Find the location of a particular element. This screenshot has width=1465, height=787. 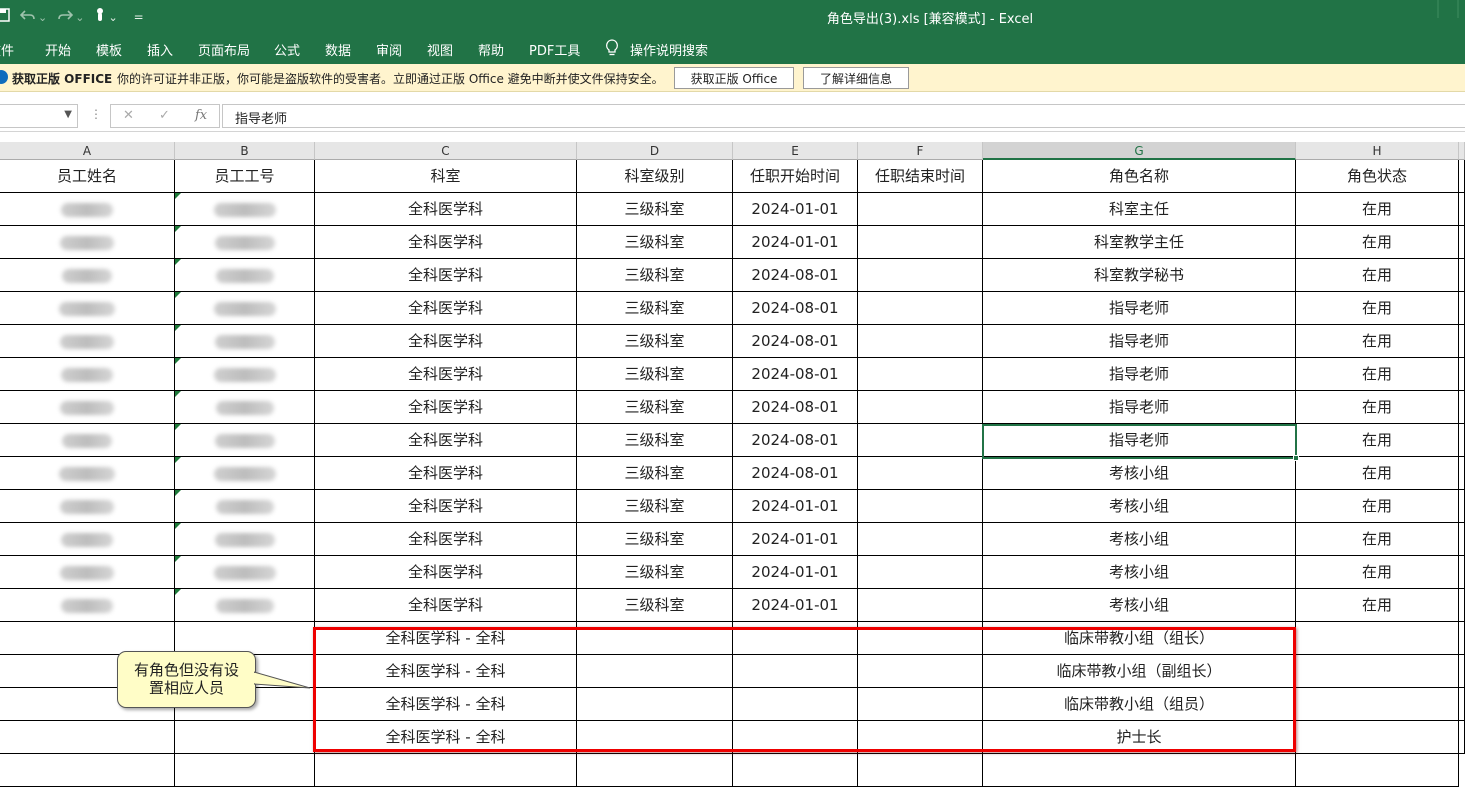

role-cell: 护士长 is located at coordinates (1139, 737).